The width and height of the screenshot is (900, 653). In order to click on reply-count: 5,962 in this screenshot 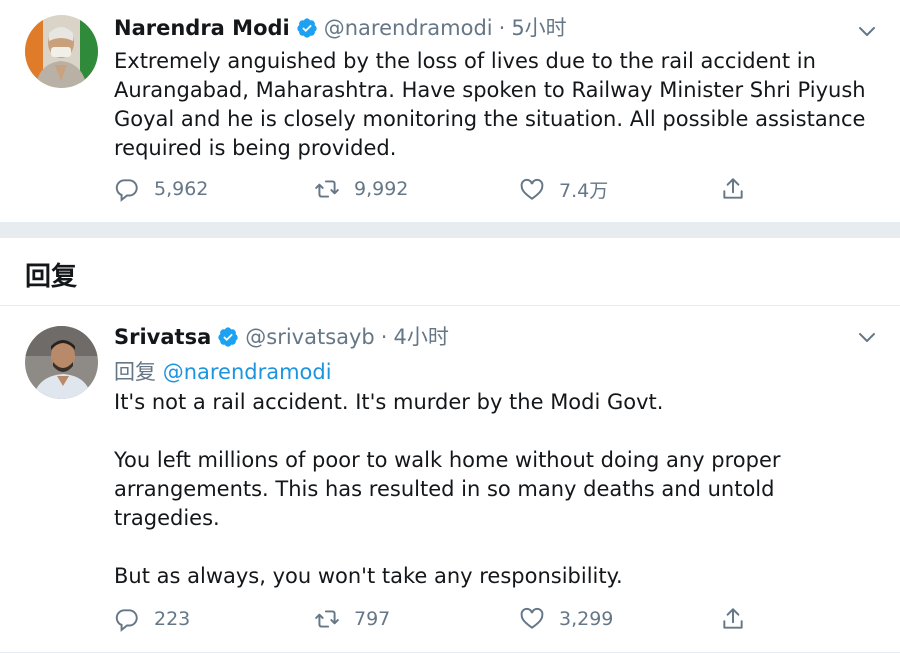, I will do `click(181, 189)`.